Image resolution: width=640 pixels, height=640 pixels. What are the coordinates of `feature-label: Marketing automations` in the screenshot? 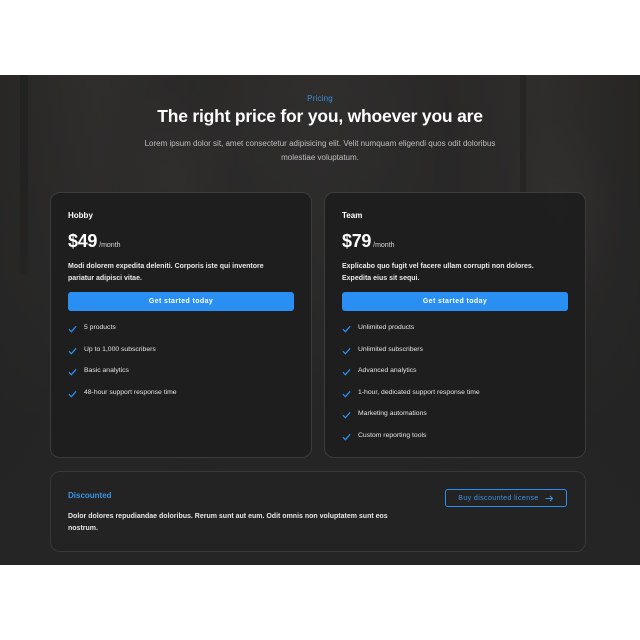 It's located at (392, 413).